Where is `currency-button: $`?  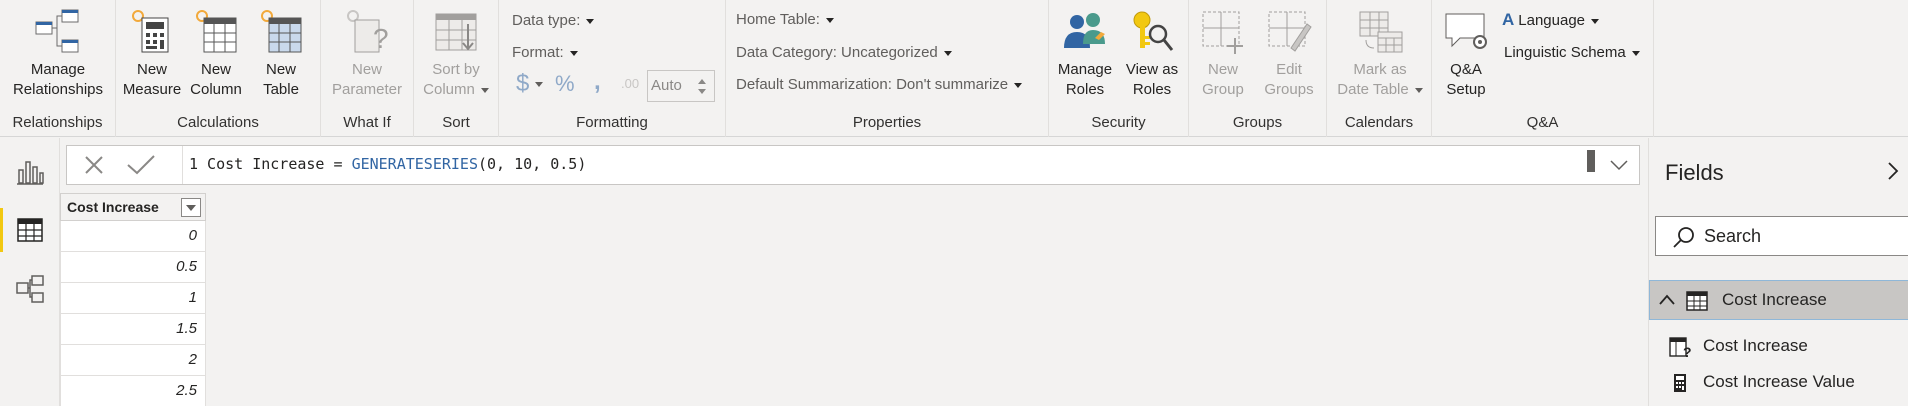 currency-button: $ is located at coordinates (530, 84).